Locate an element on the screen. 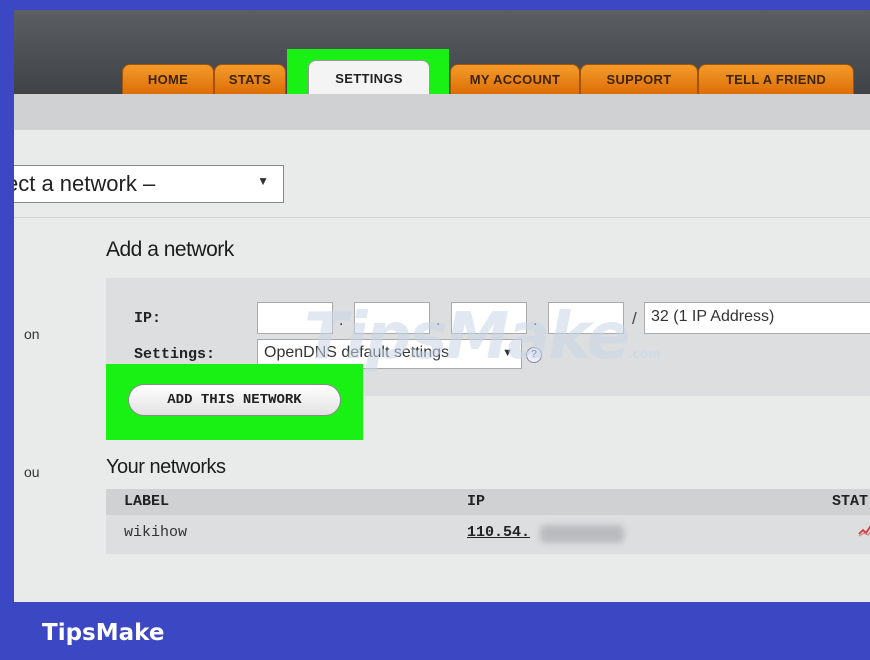 The height and width of the screenshot is (660, 870). your-networks-heading: Your networks is located at coordinates (166, 467).